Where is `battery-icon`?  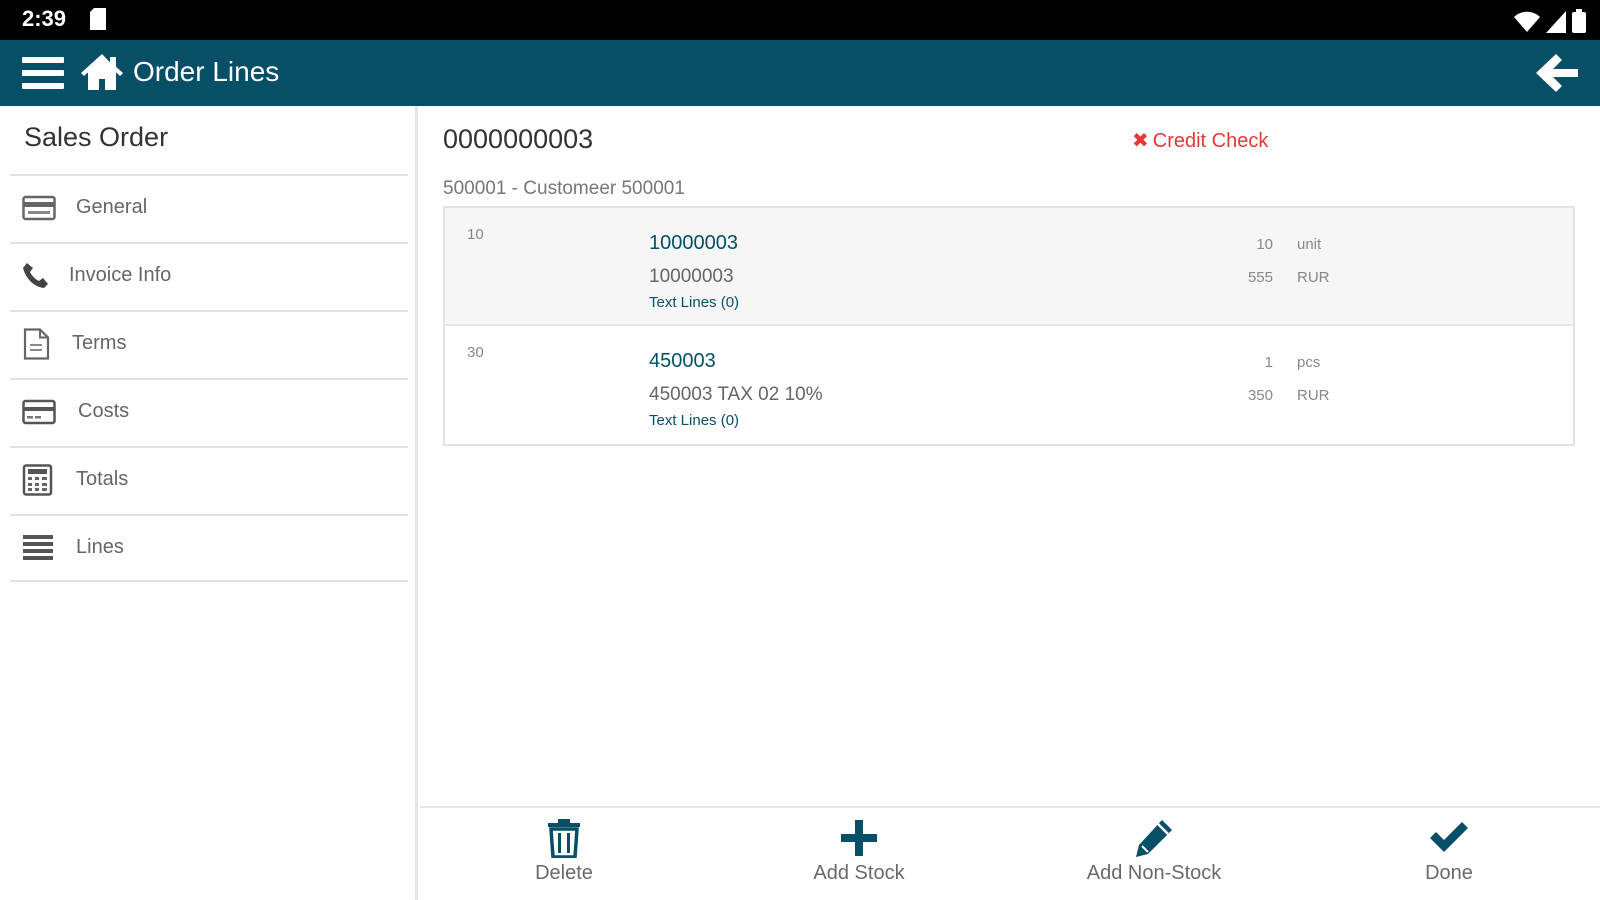
battery-icon is located at coordinates (1579, 21).